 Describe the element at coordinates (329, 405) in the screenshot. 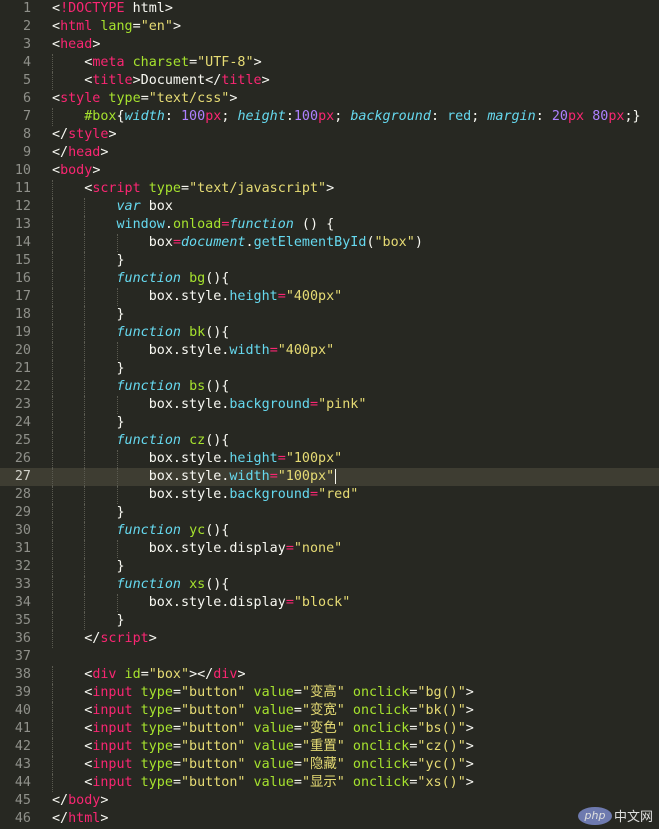

I see `code-line: 23 box.style.background="pink"` at that location.